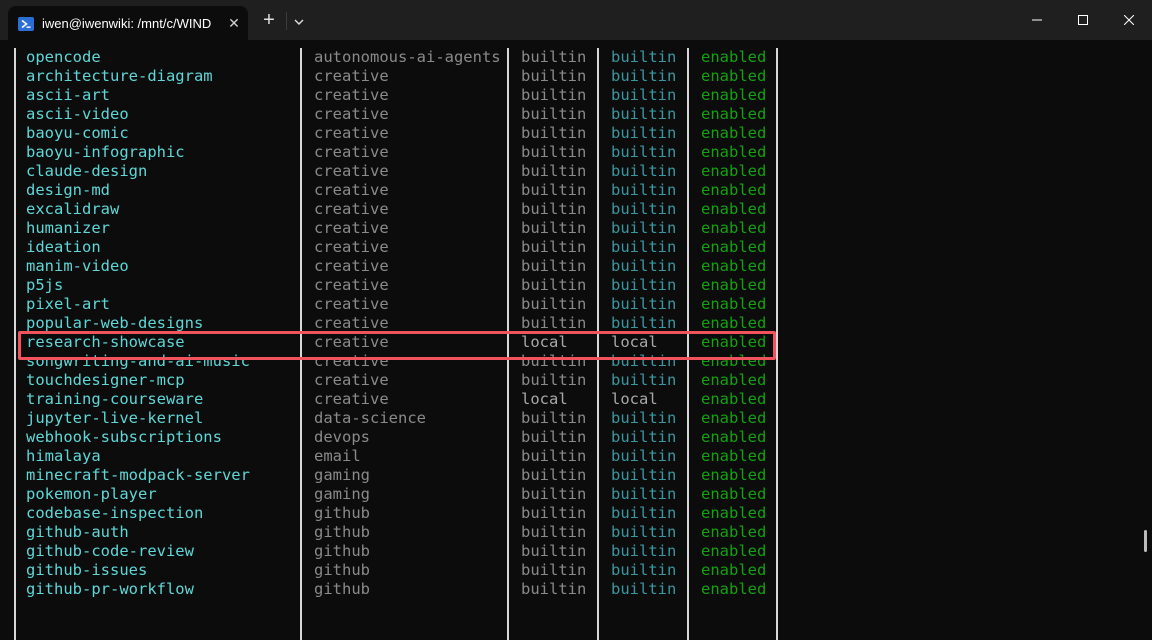 The width and height of the screenshot is (1152, 640). I want to click on skill-name: pokemon-player, so click(91, 494).